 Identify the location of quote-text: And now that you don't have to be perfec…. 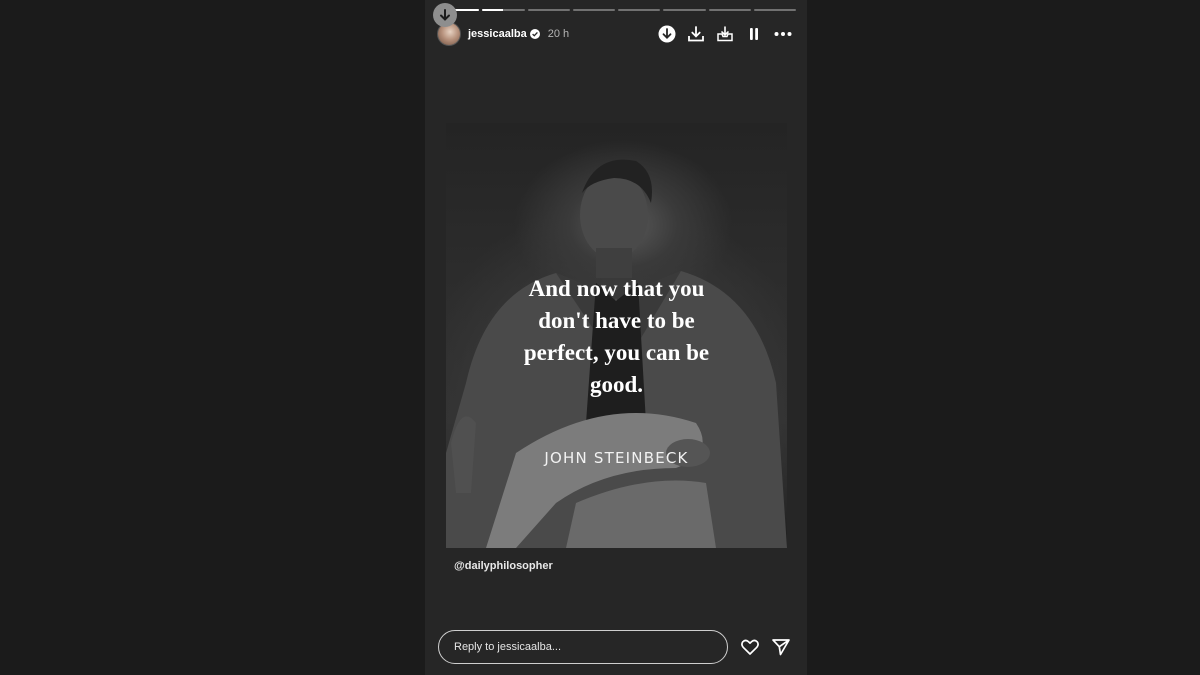
(616, 336).